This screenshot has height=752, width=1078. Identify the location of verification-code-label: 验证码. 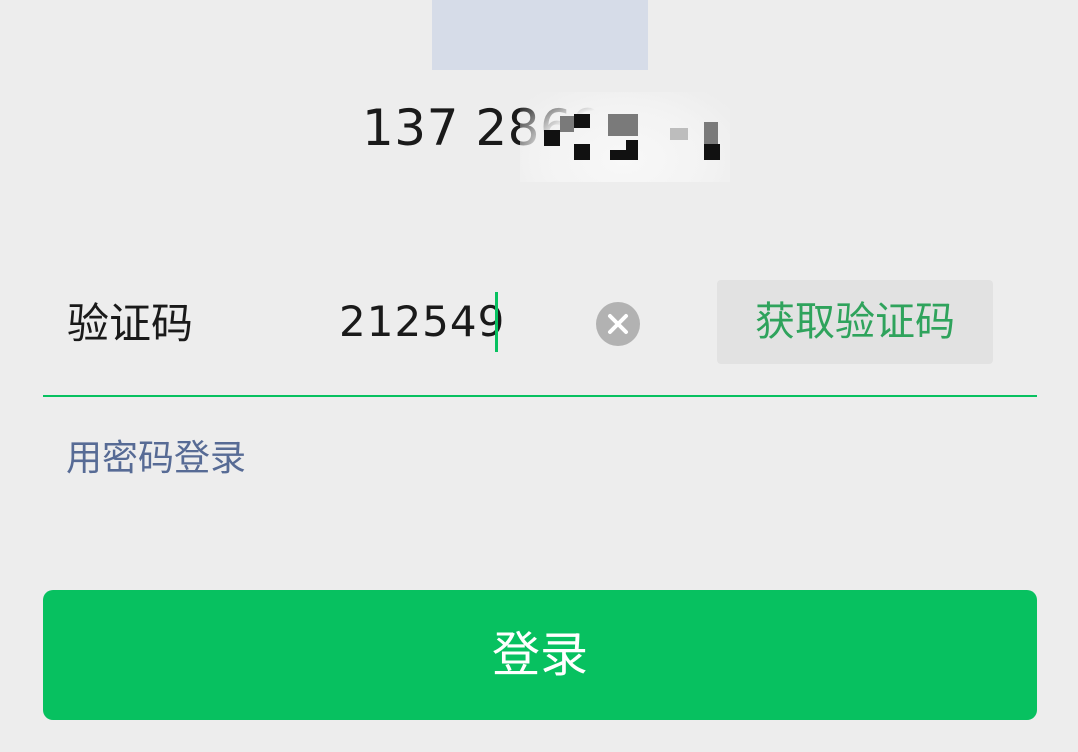
(130, 323).